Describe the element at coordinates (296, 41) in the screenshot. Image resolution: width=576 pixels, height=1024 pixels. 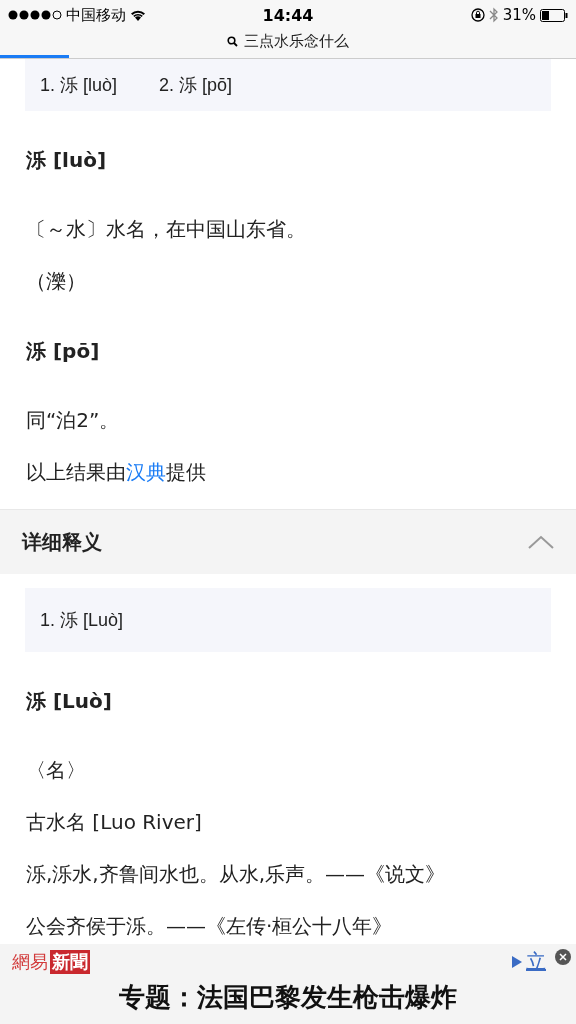
I see `address-text: 三点水乐念什么` at that location.